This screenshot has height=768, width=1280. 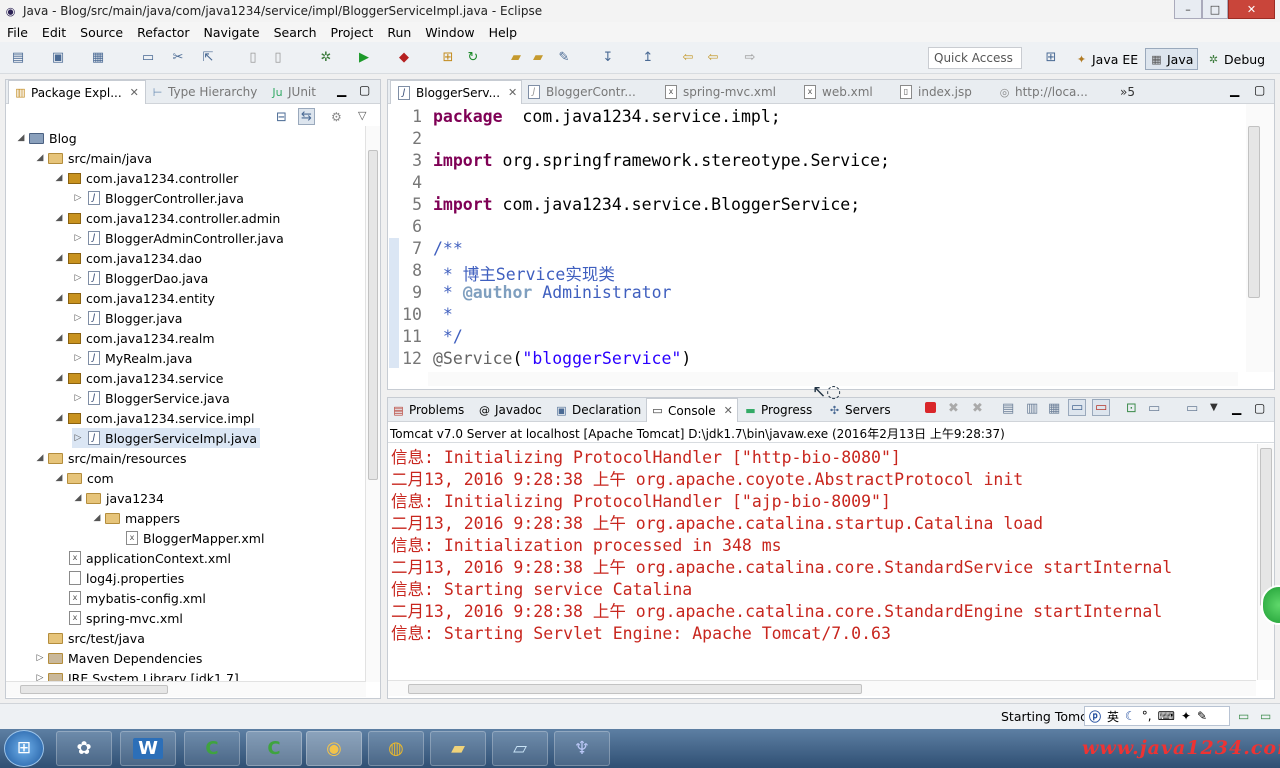 I want to click on cut-icon: ✂, so click(x=178, y=58).